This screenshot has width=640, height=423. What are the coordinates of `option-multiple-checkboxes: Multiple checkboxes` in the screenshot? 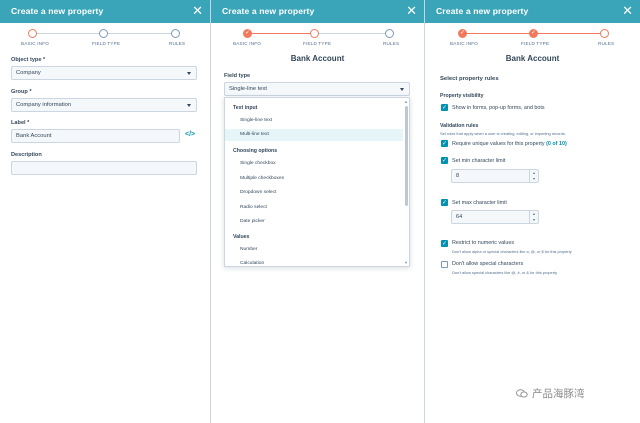 It's located at (314, 179).